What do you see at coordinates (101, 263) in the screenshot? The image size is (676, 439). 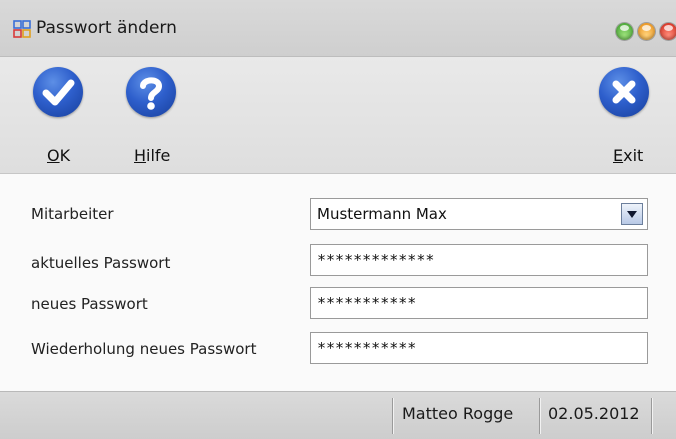 I see `current-password-label: aktuelles Passwort` at bounding box center [101, 263].